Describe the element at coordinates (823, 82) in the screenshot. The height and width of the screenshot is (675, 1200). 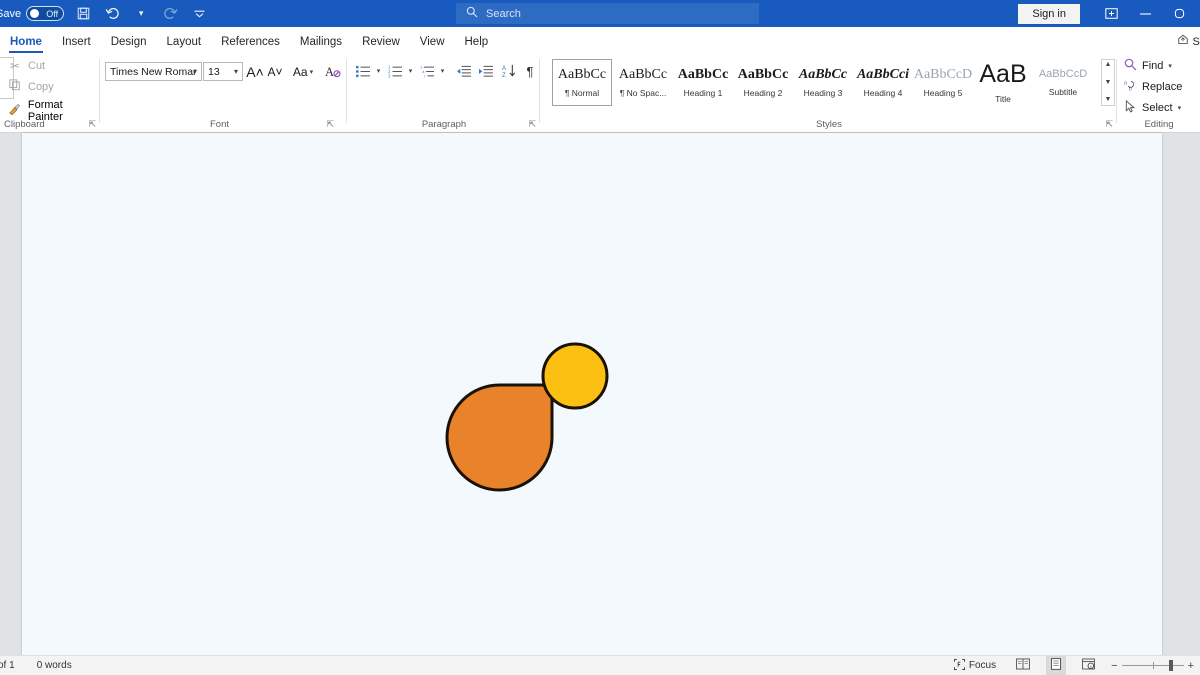
I see `style-heading-3: AaBbCc Heading 3` at that location.